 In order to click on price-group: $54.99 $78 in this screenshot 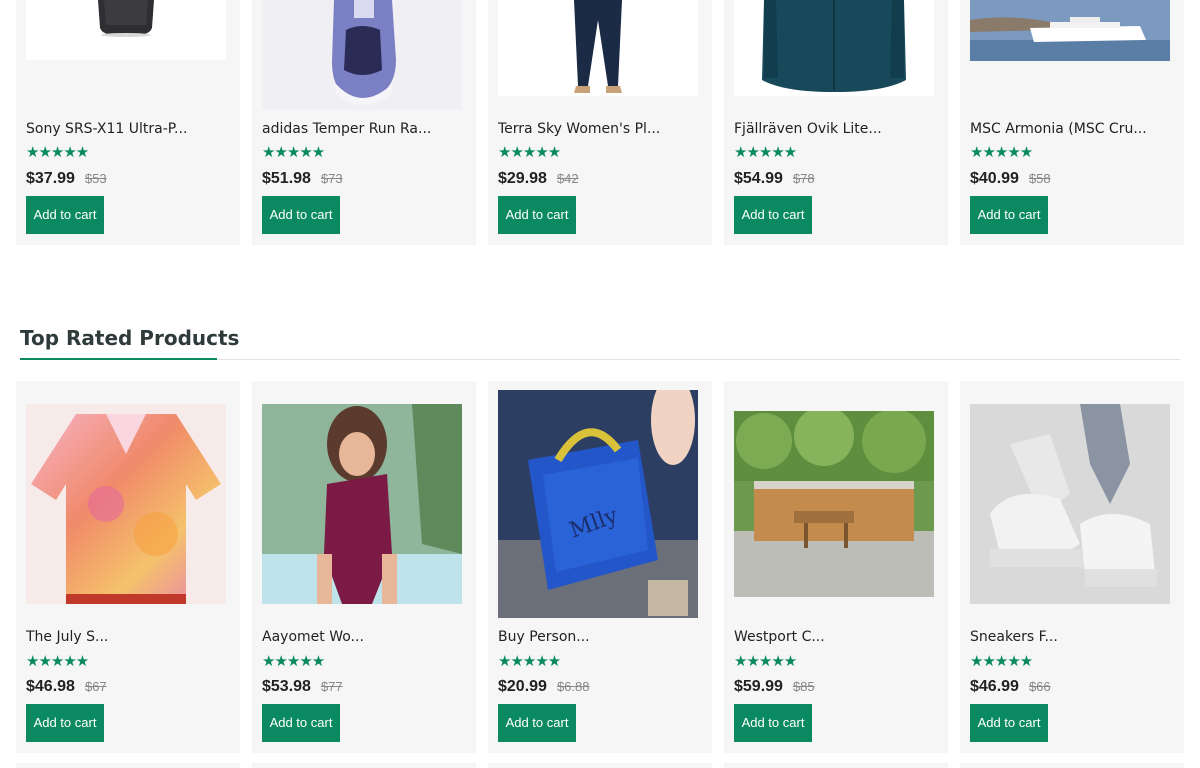, I will do `click(774, 179)`.